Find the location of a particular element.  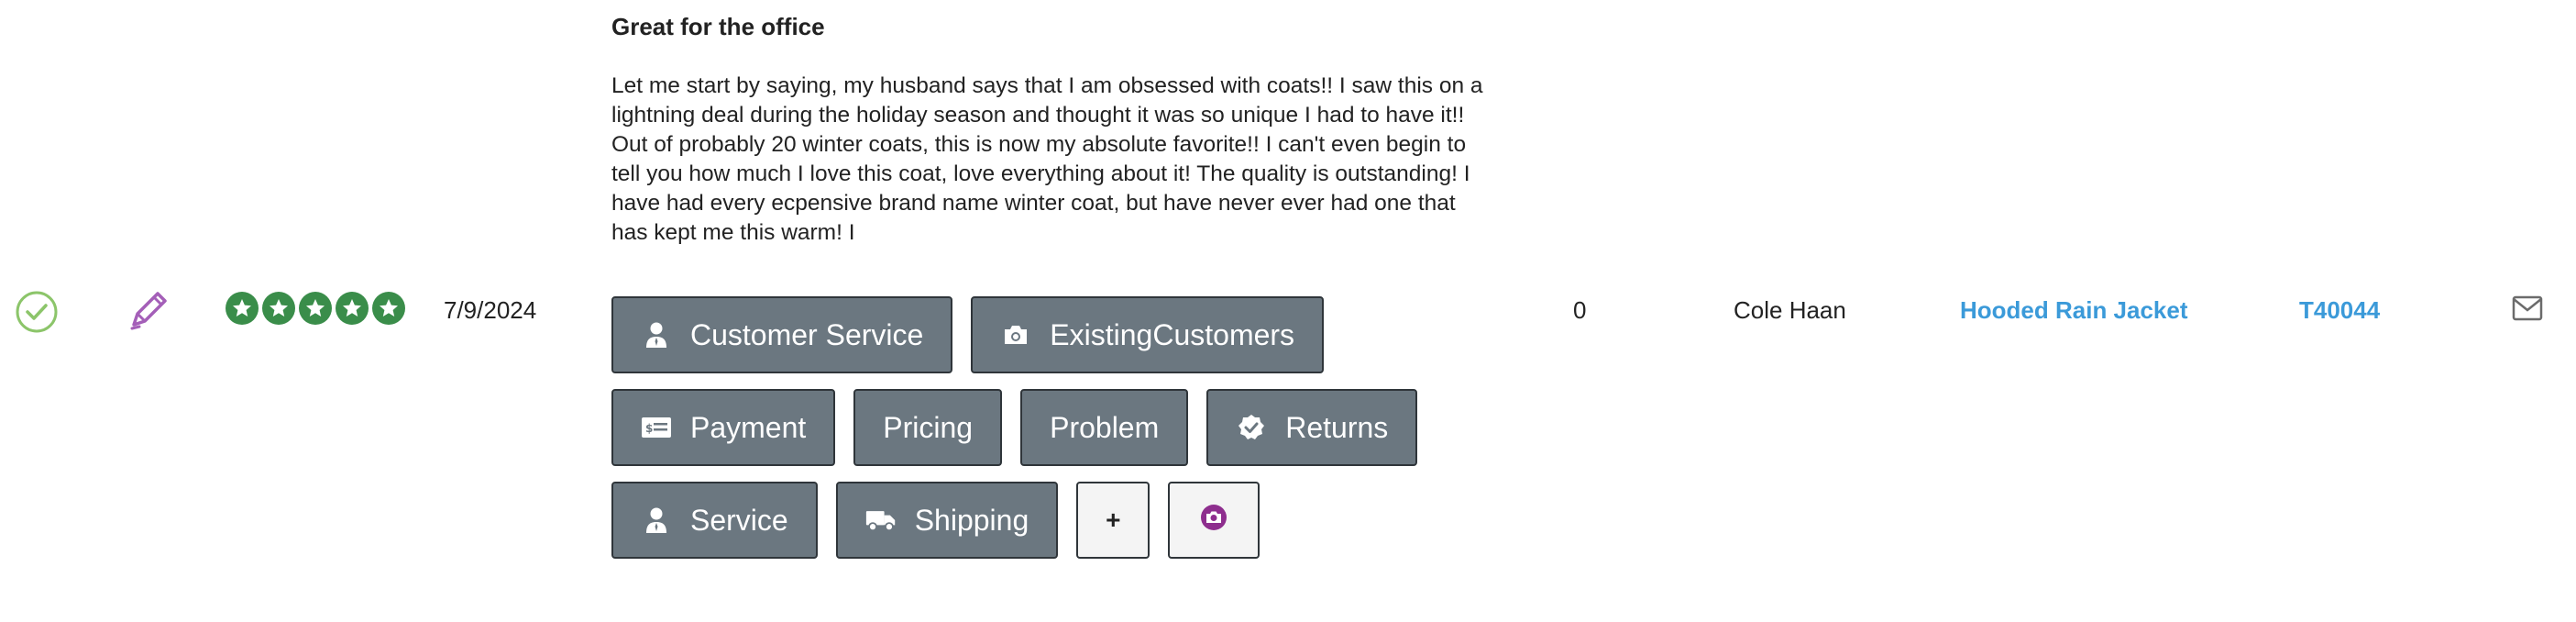

tag-pricing: Pricing is located at coordinates (928, 427).